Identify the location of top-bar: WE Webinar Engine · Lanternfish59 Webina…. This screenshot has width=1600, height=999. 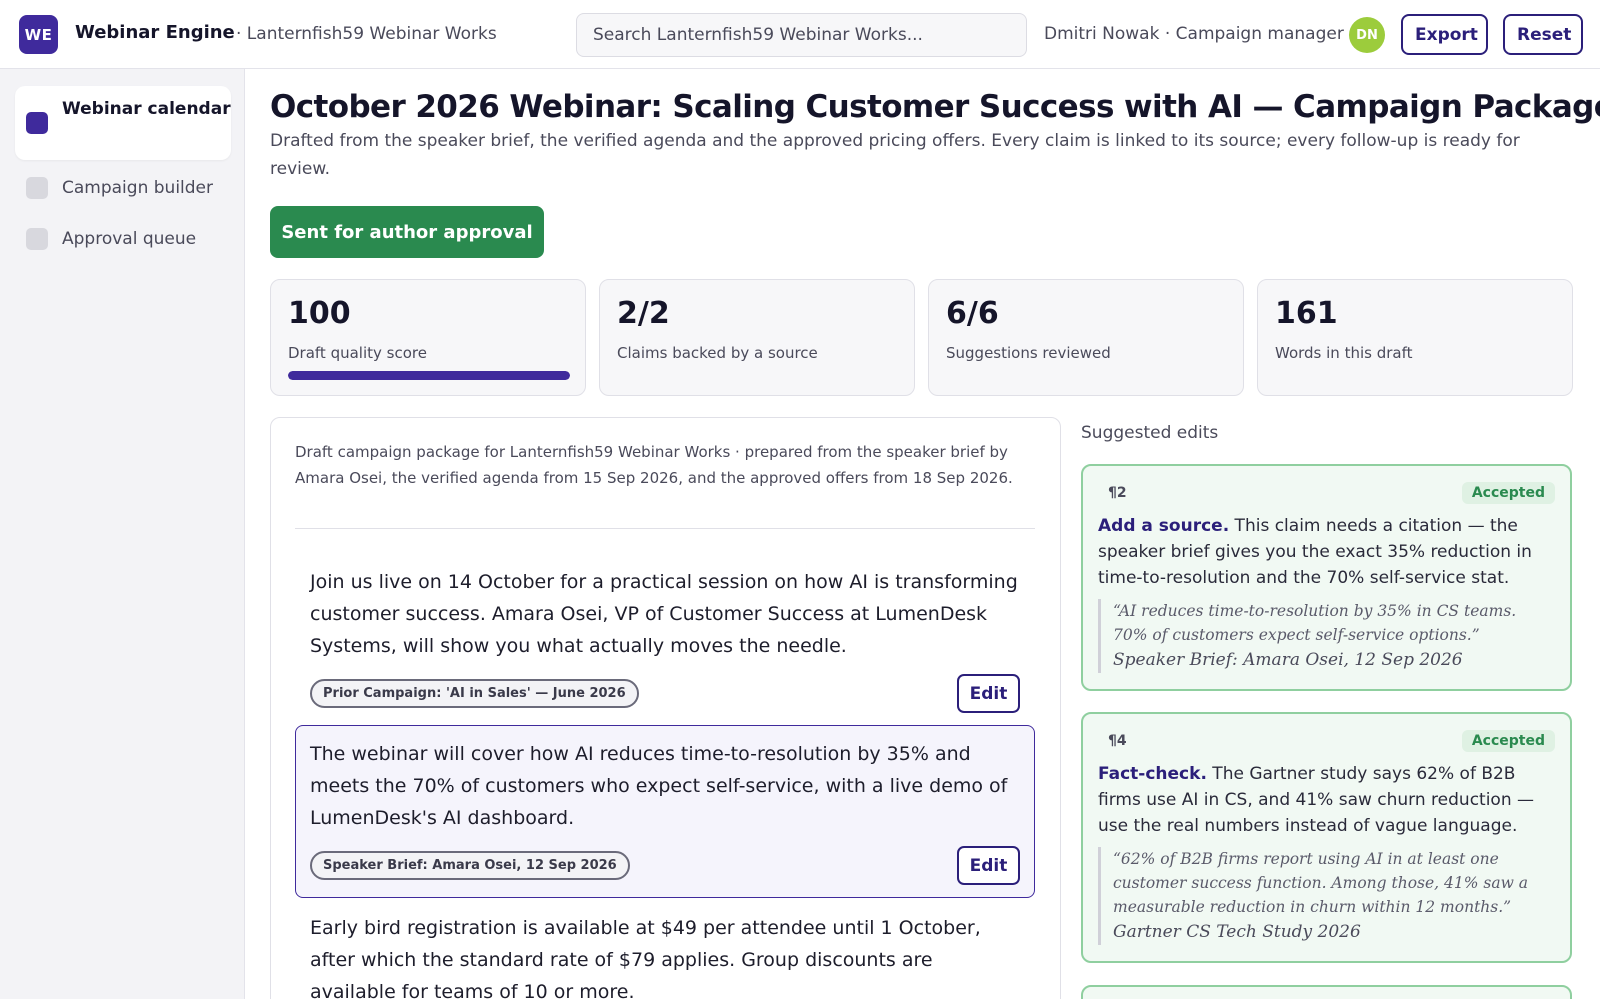
(800, 34).